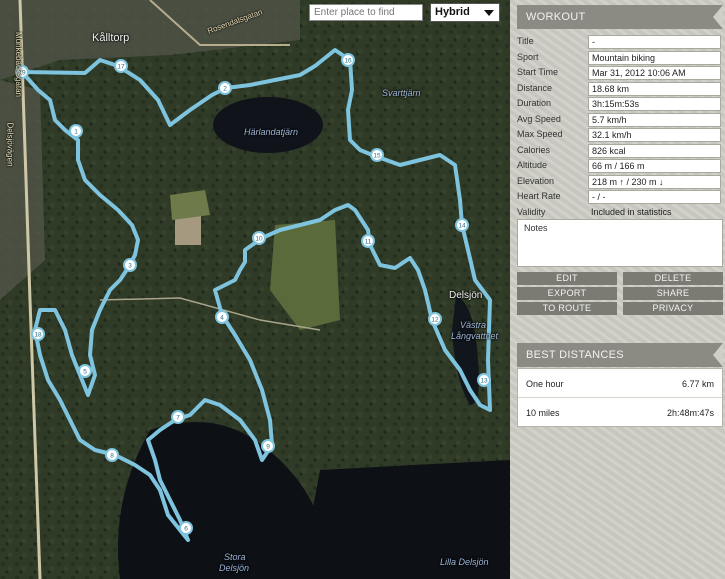 The height and width of the screenshot is (579, 725). I want to click on route-marker-label: 14, so click(462, 226).